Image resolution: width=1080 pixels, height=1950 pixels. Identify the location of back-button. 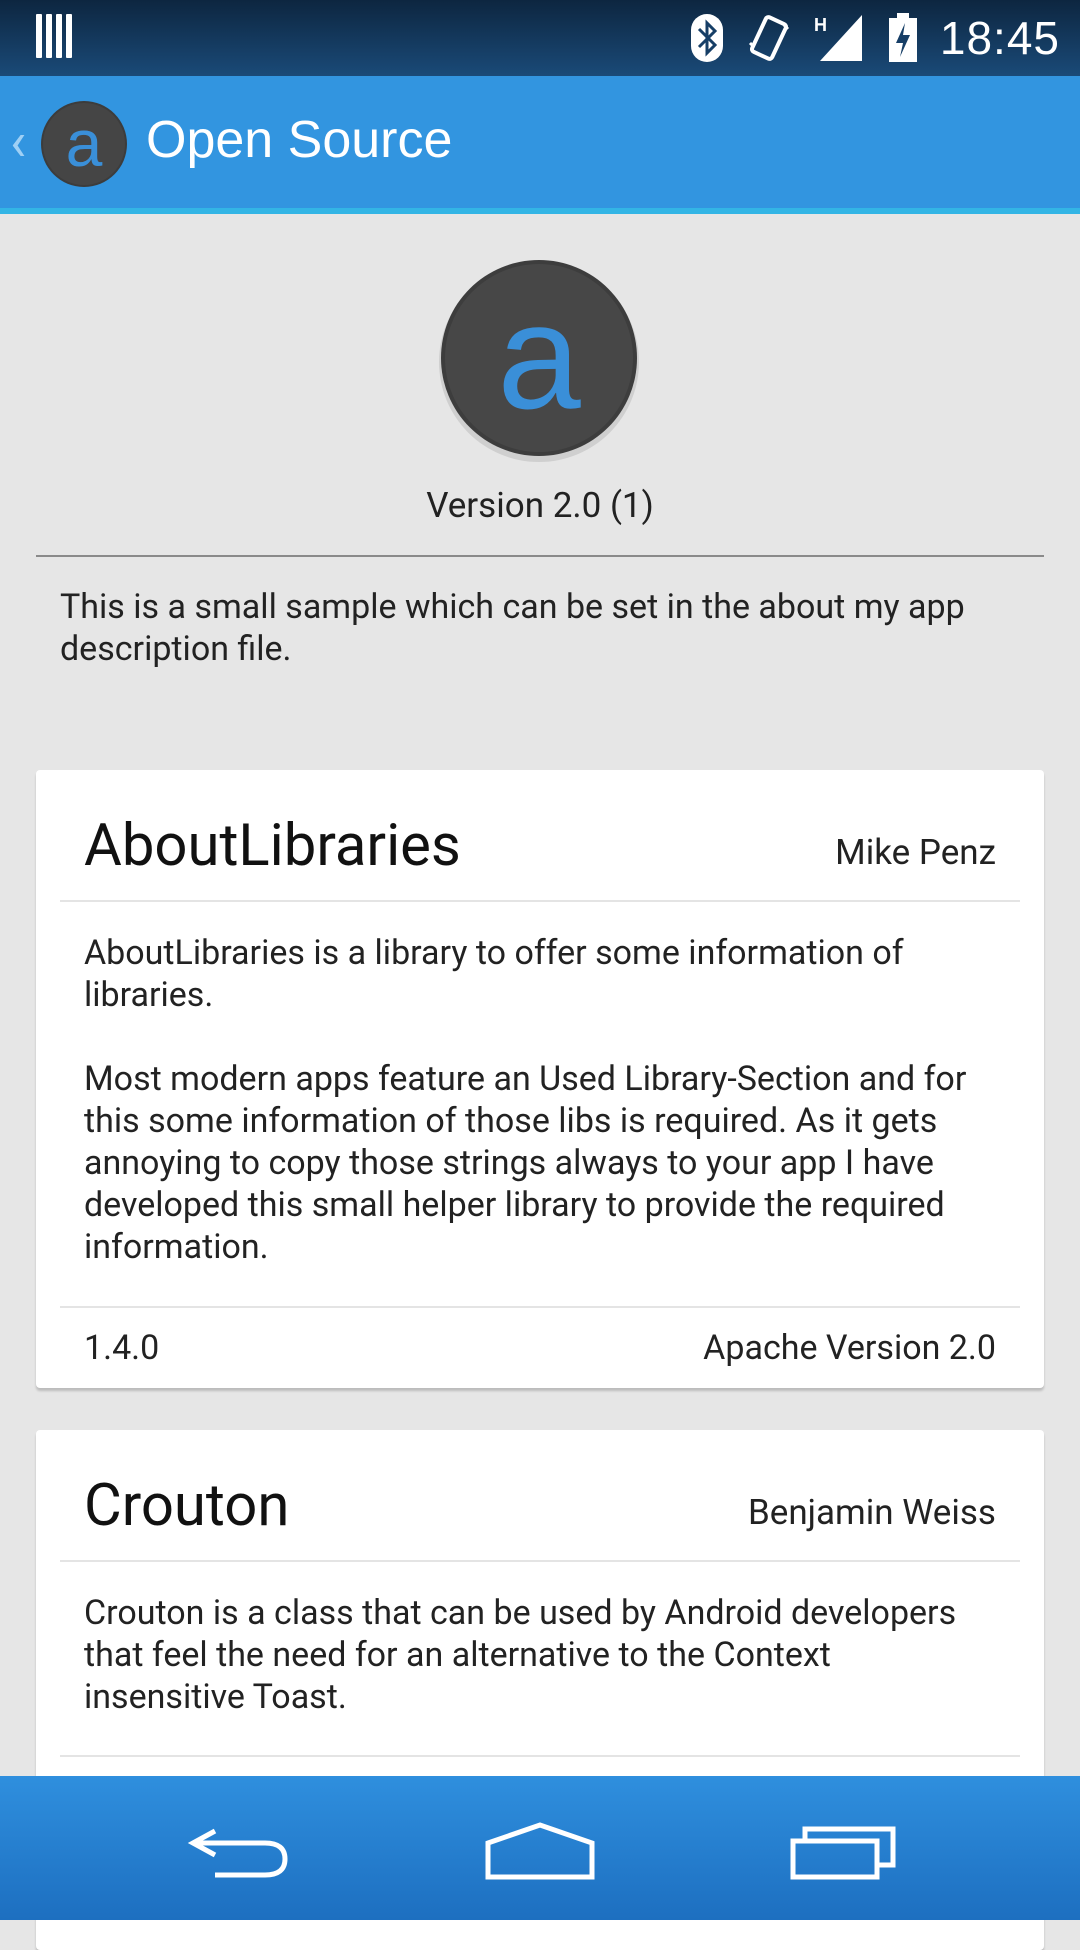
(240, 1851).